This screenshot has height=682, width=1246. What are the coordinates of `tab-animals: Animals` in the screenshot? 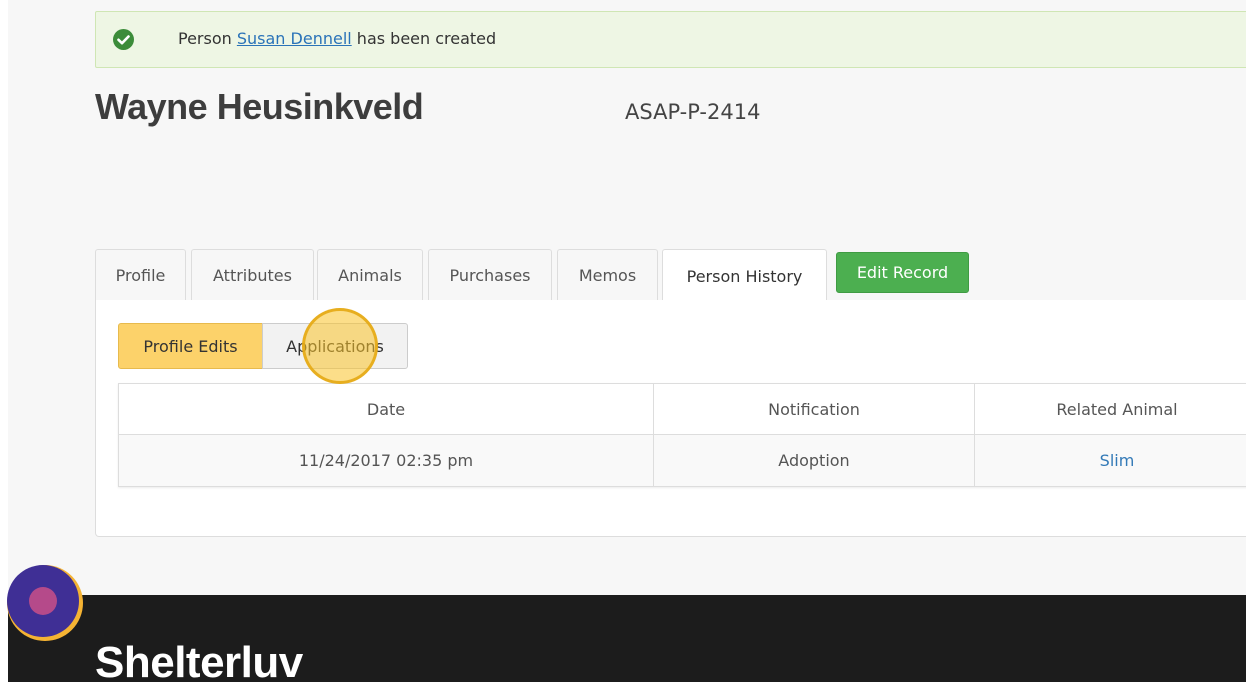 It's located at (370, 275).